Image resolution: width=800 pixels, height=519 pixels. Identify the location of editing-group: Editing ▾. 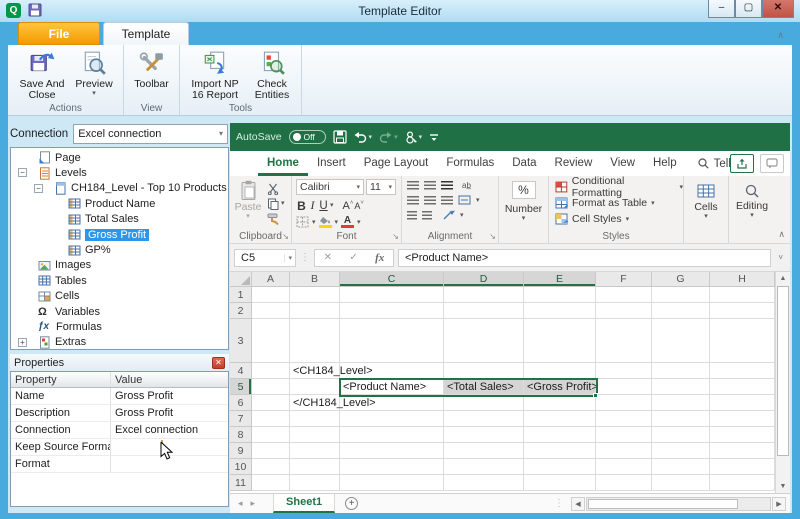
(752, 209).